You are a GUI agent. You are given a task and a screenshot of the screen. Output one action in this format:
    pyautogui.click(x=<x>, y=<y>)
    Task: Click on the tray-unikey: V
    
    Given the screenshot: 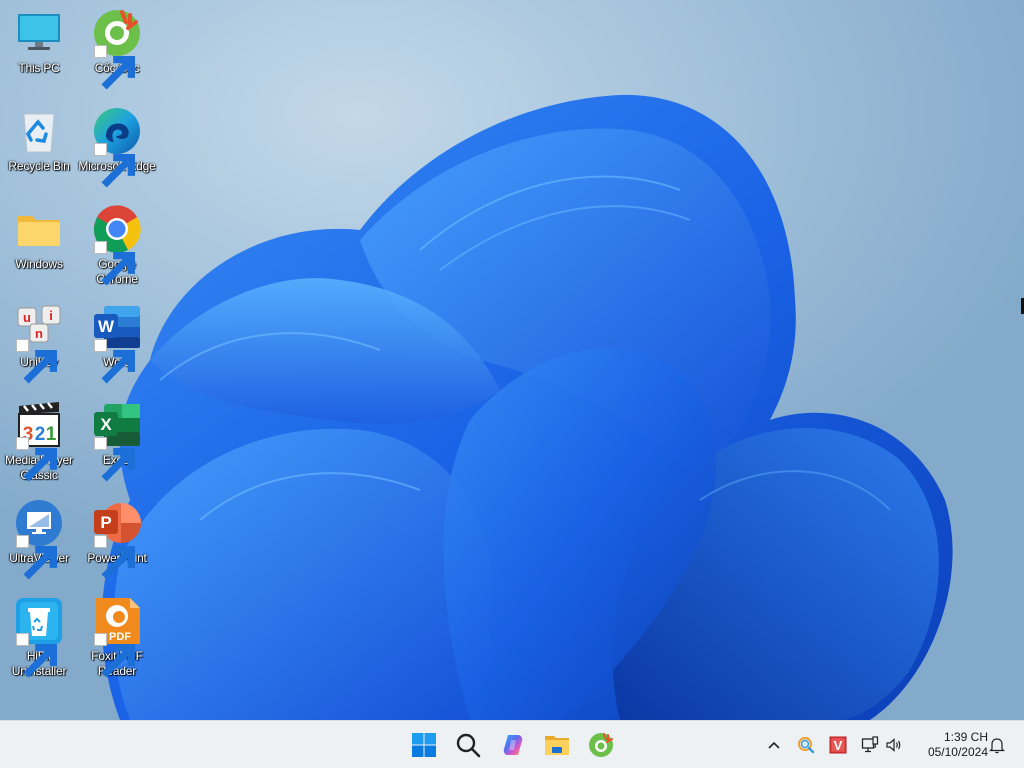 What is the action you would take?
    pyautogui.click(x=838, y=745)
    